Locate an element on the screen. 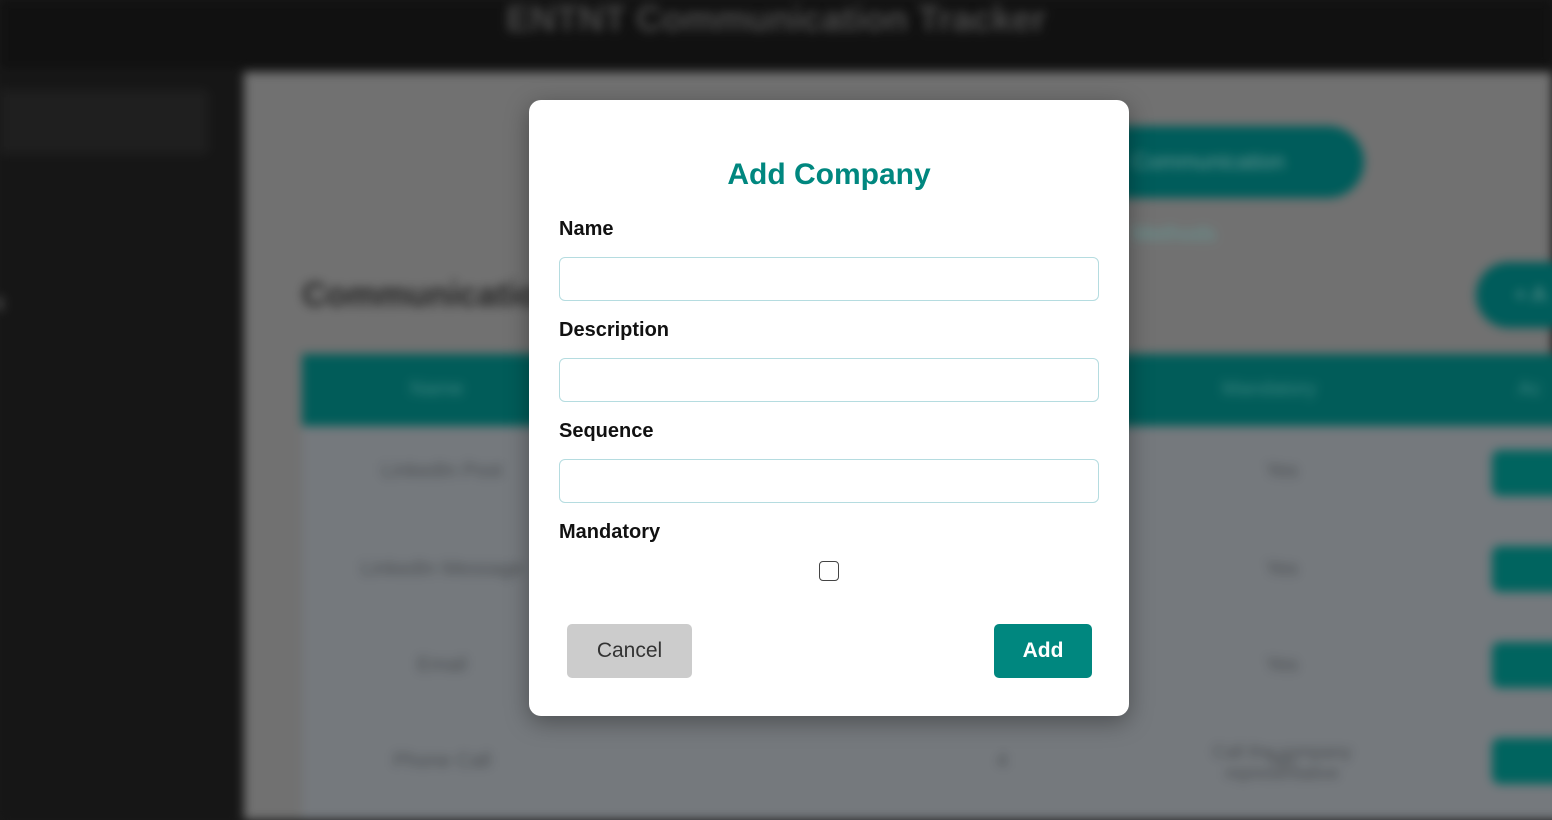  cancel-button: Cancel is located at coordinates (629, 651).